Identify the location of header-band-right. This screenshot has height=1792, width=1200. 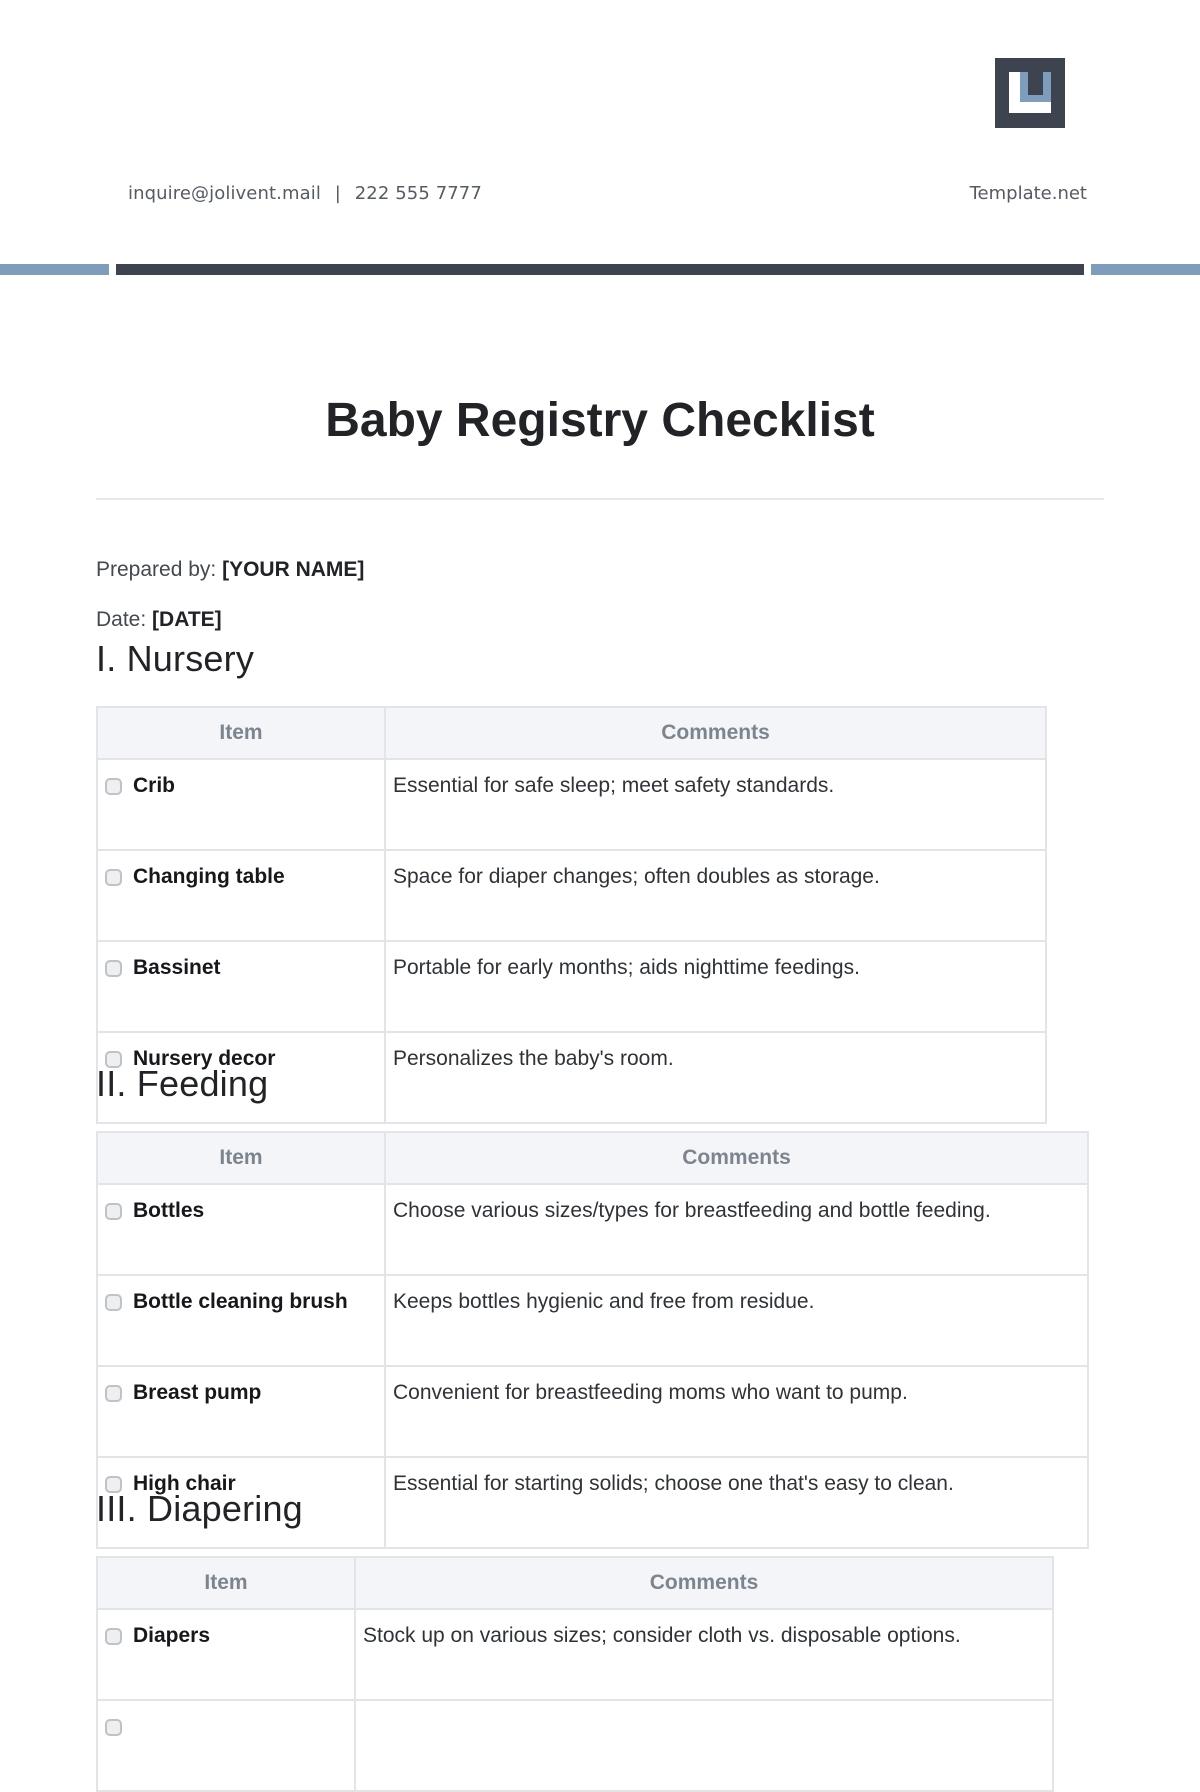
(1145, 269).